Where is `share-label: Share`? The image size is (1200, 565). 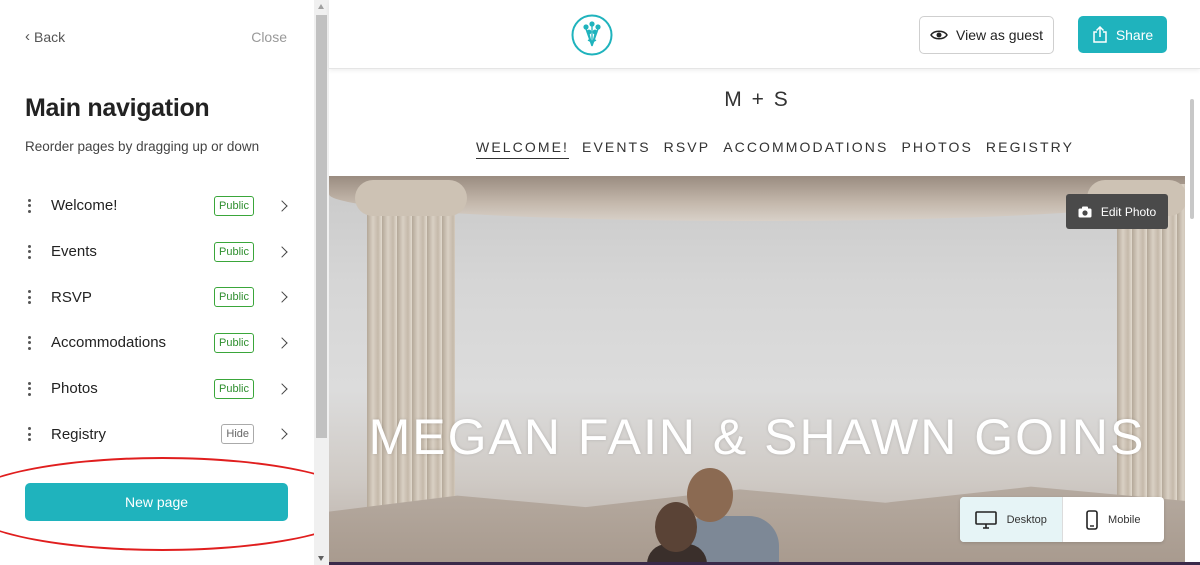 share-label: Share is located at coordinates (1134, 34).